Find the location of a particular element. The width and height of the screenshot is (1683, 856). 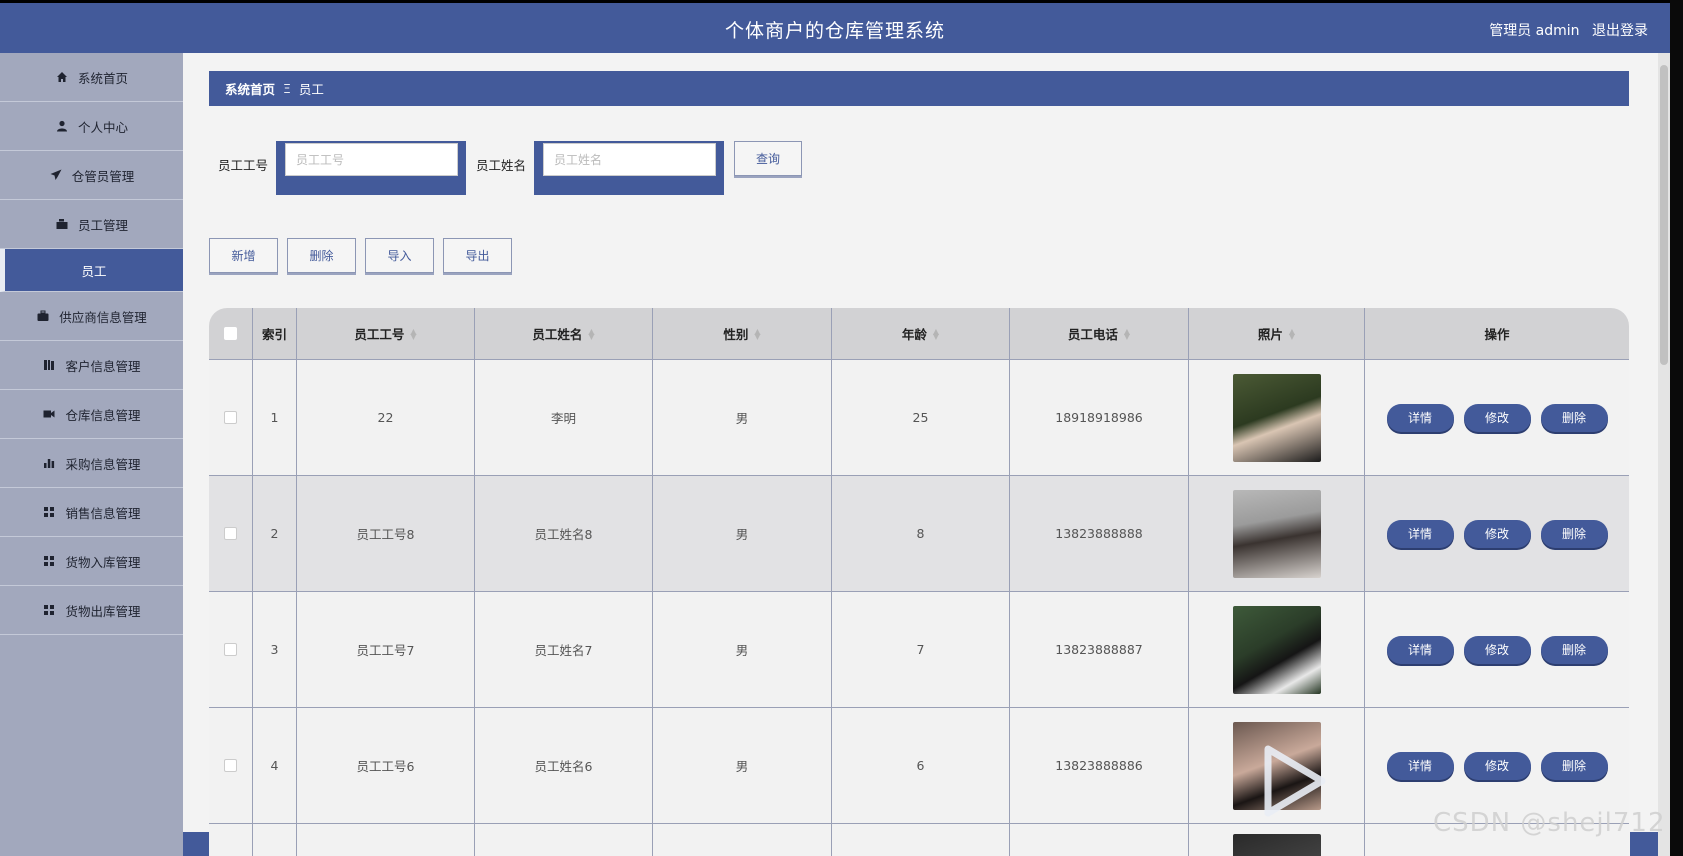

sidebar-item-label: 客户信息管理 is located at coordinates (103, 366).